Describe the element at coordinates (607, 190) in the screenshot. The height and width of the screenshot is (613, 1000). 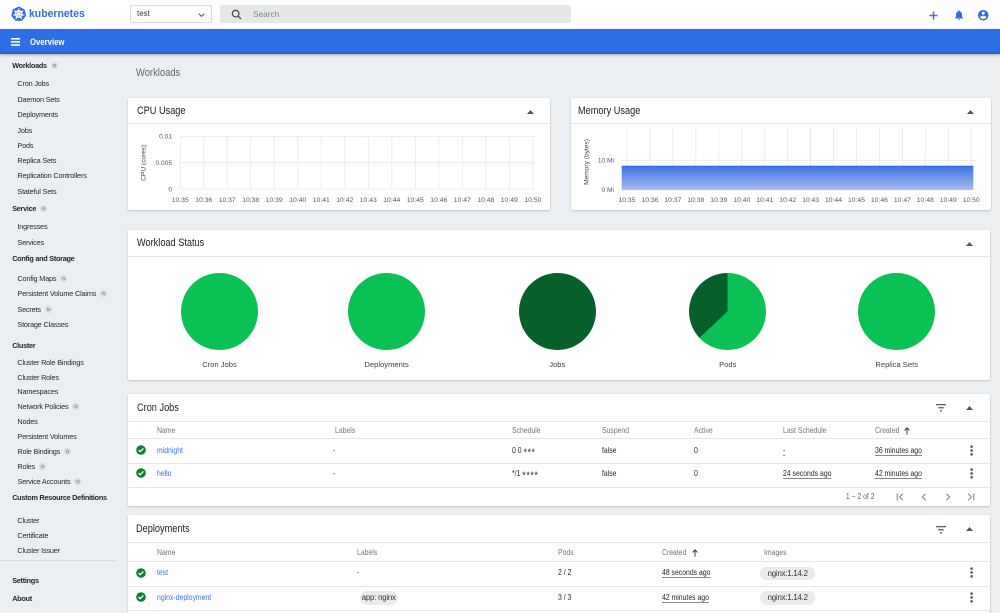
I see `svg-text: 0 Mi` at that location.